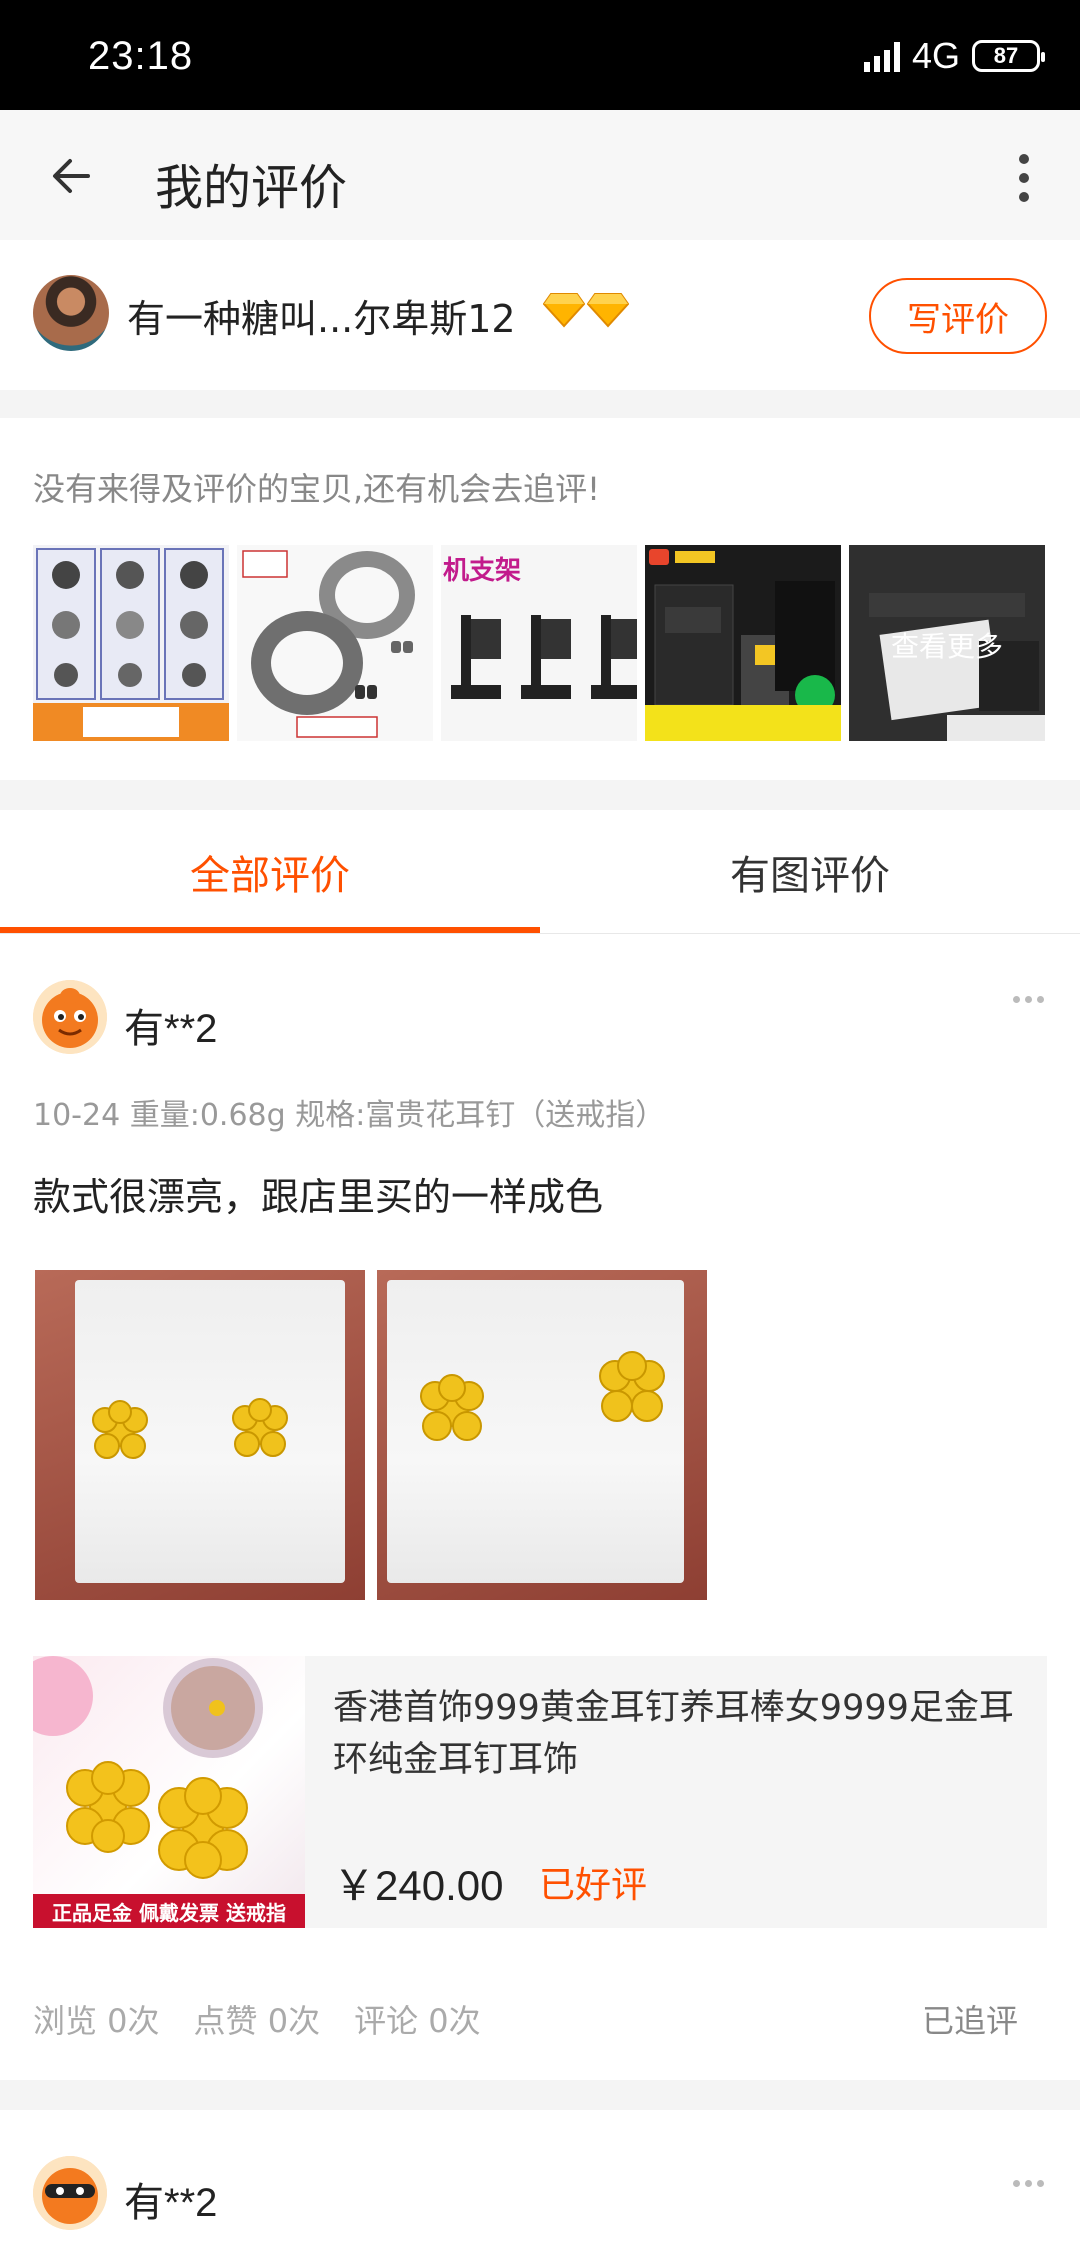 The image size is (1080, 2244). Describe the element at coordinates (482, 571) in the screenshot. I see `svg-text: 机支架` at that location.